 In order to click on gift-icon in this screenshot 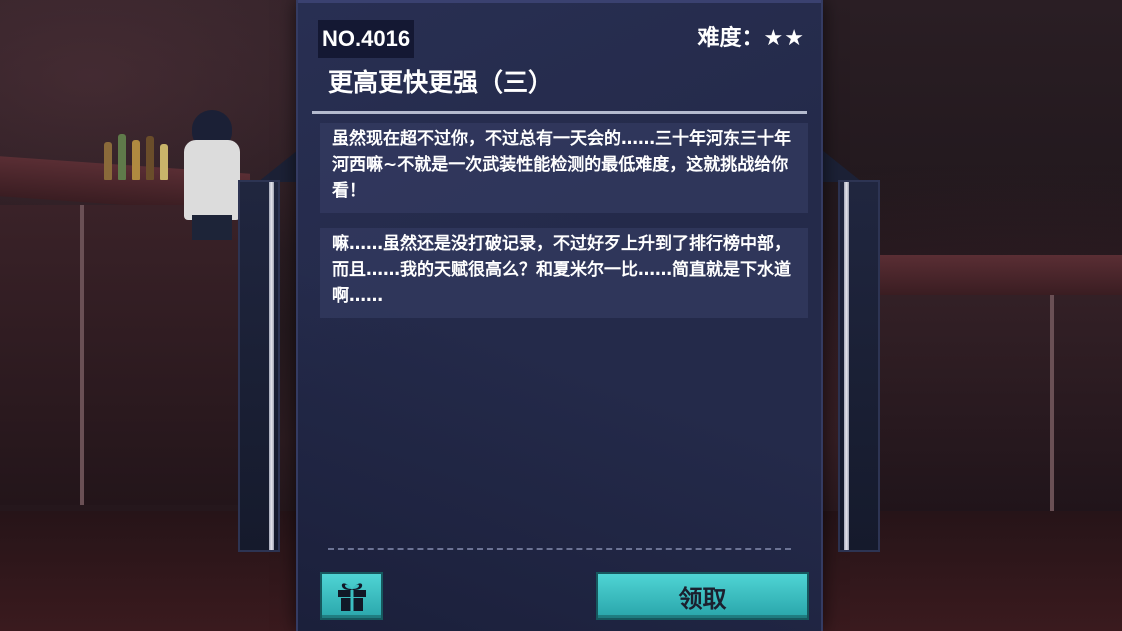, I will do `click(351, 597)`.